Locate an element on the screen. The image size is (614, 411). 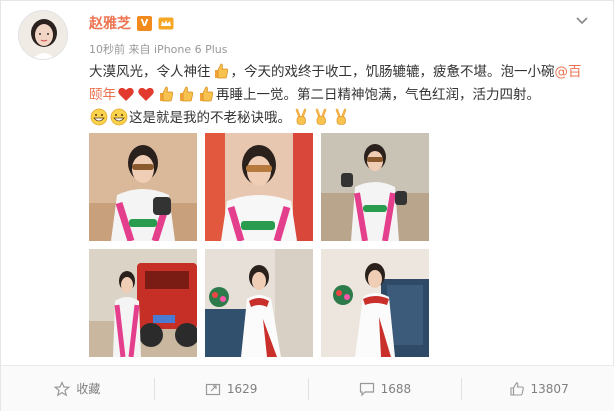
favorite-label: 收藏 is located at coordinates (88, 389).